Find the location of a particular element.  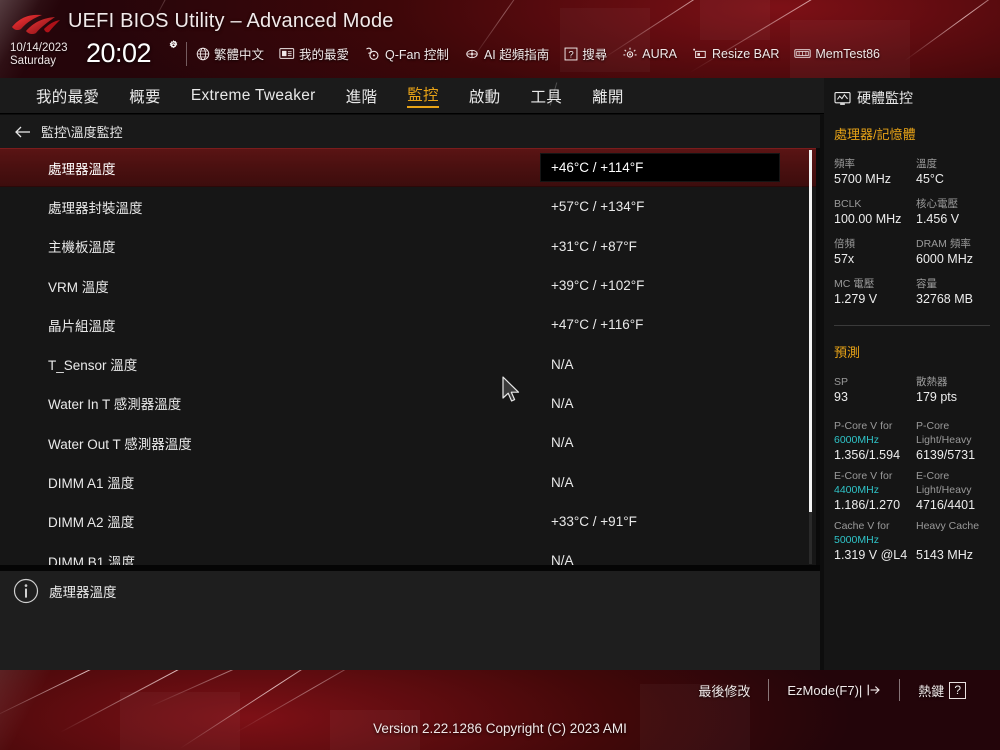

toolbar-item-qfan: Q-Fan 控制 is located at coordinates (406, 53).